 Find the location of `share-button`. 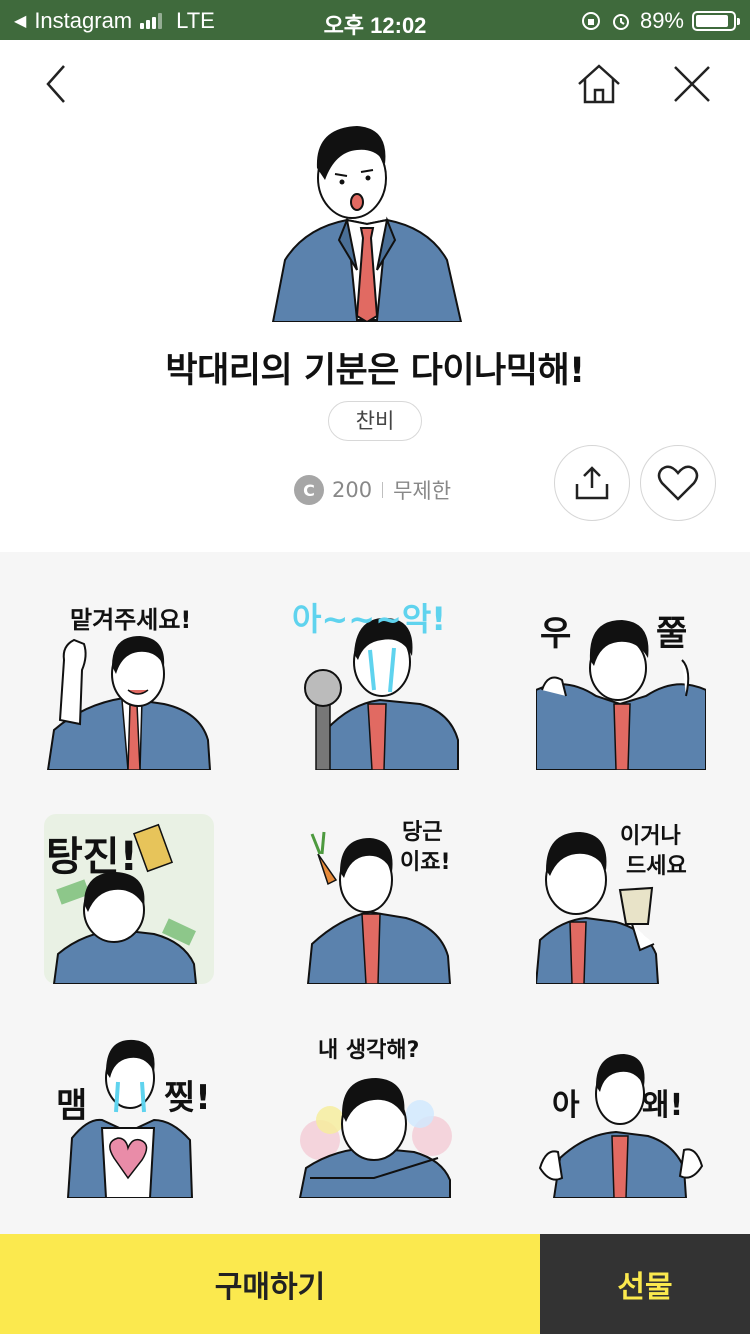

share-button is located at coordinates (592, 483).